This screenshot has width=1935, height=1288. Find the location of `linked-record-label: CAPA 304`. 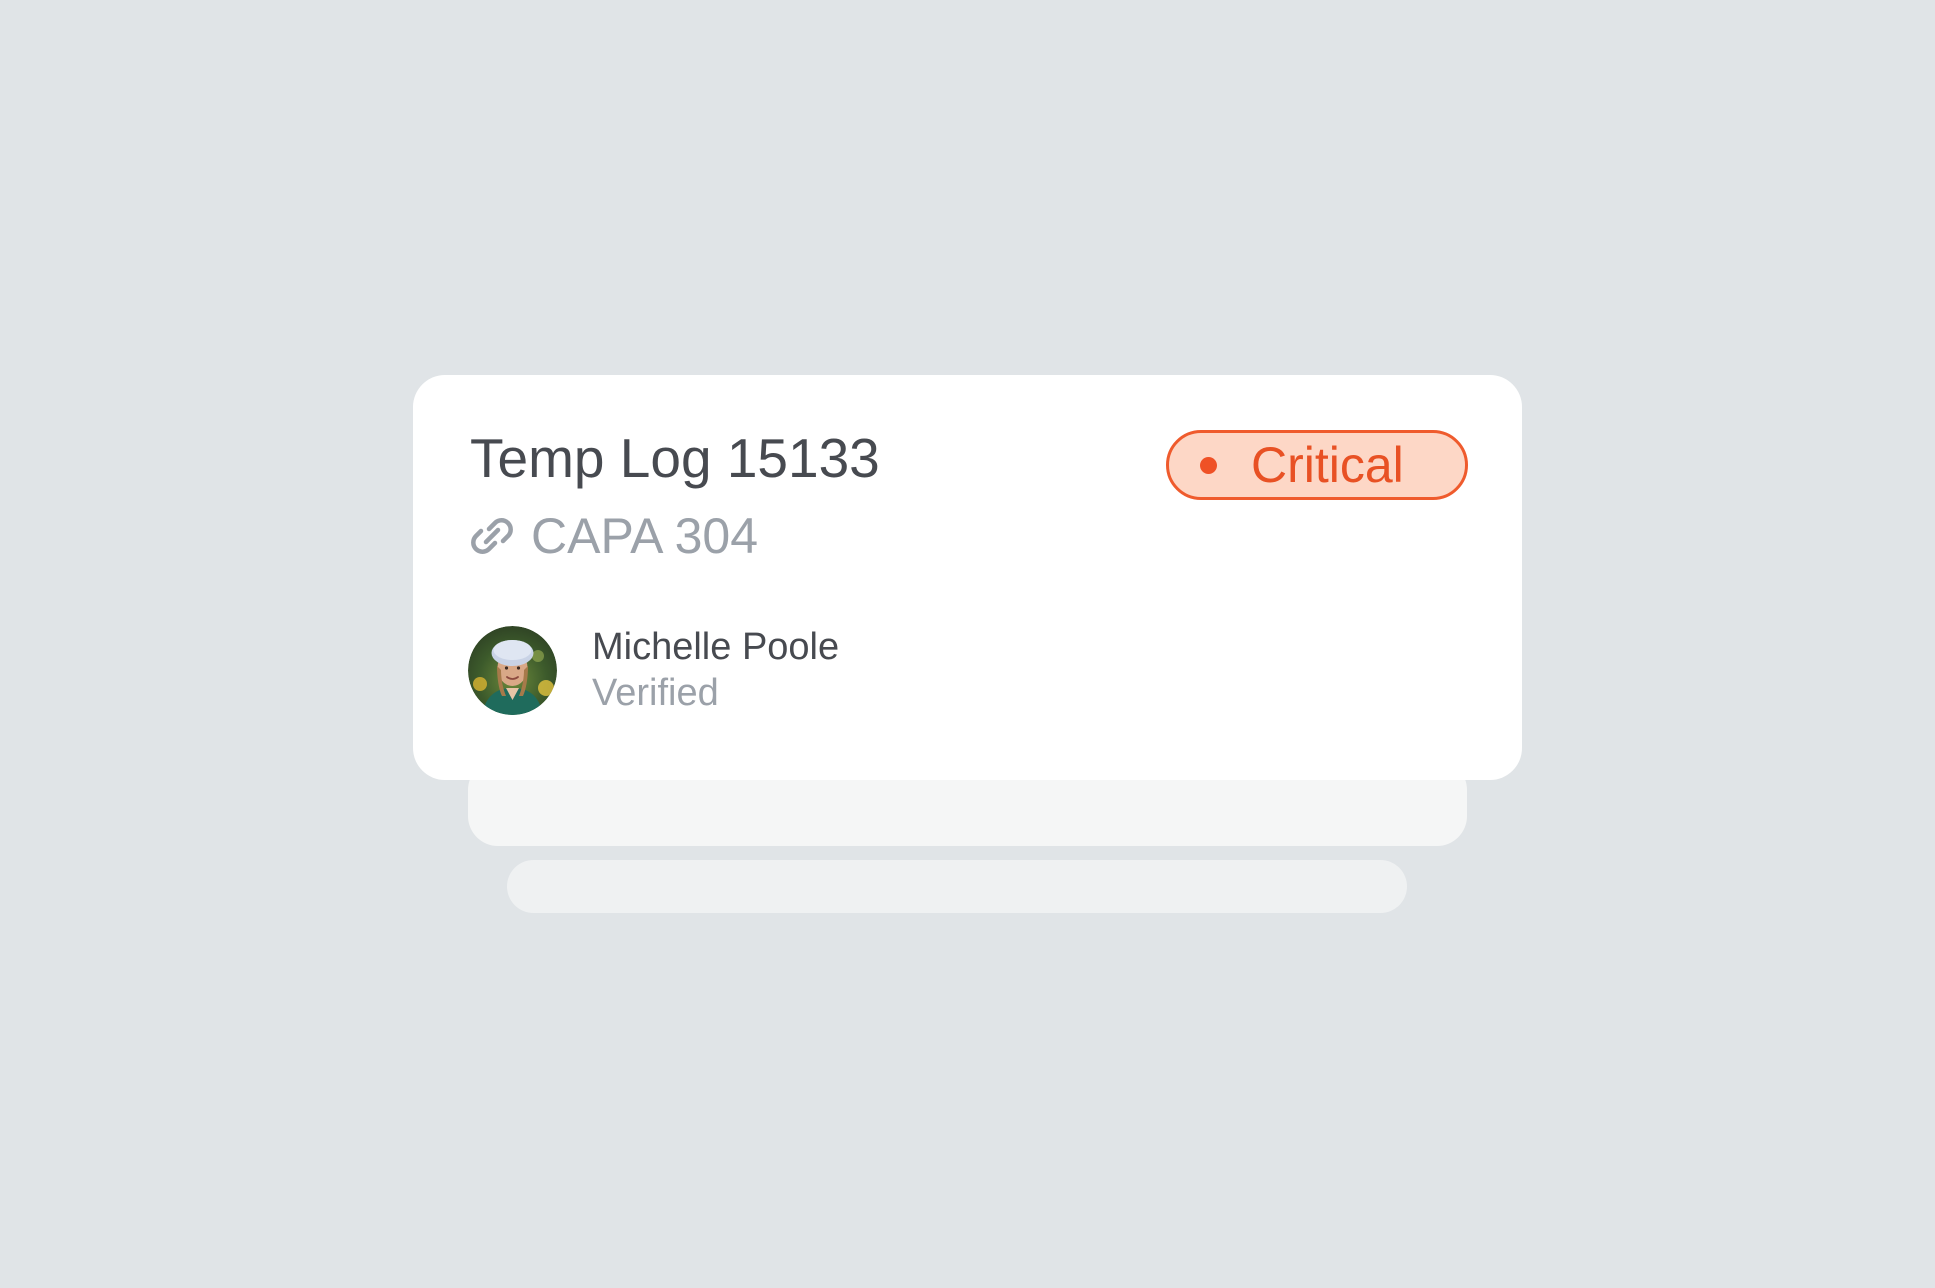

linked-record-label: CAPA 304 is located at coordinates (645, 536).